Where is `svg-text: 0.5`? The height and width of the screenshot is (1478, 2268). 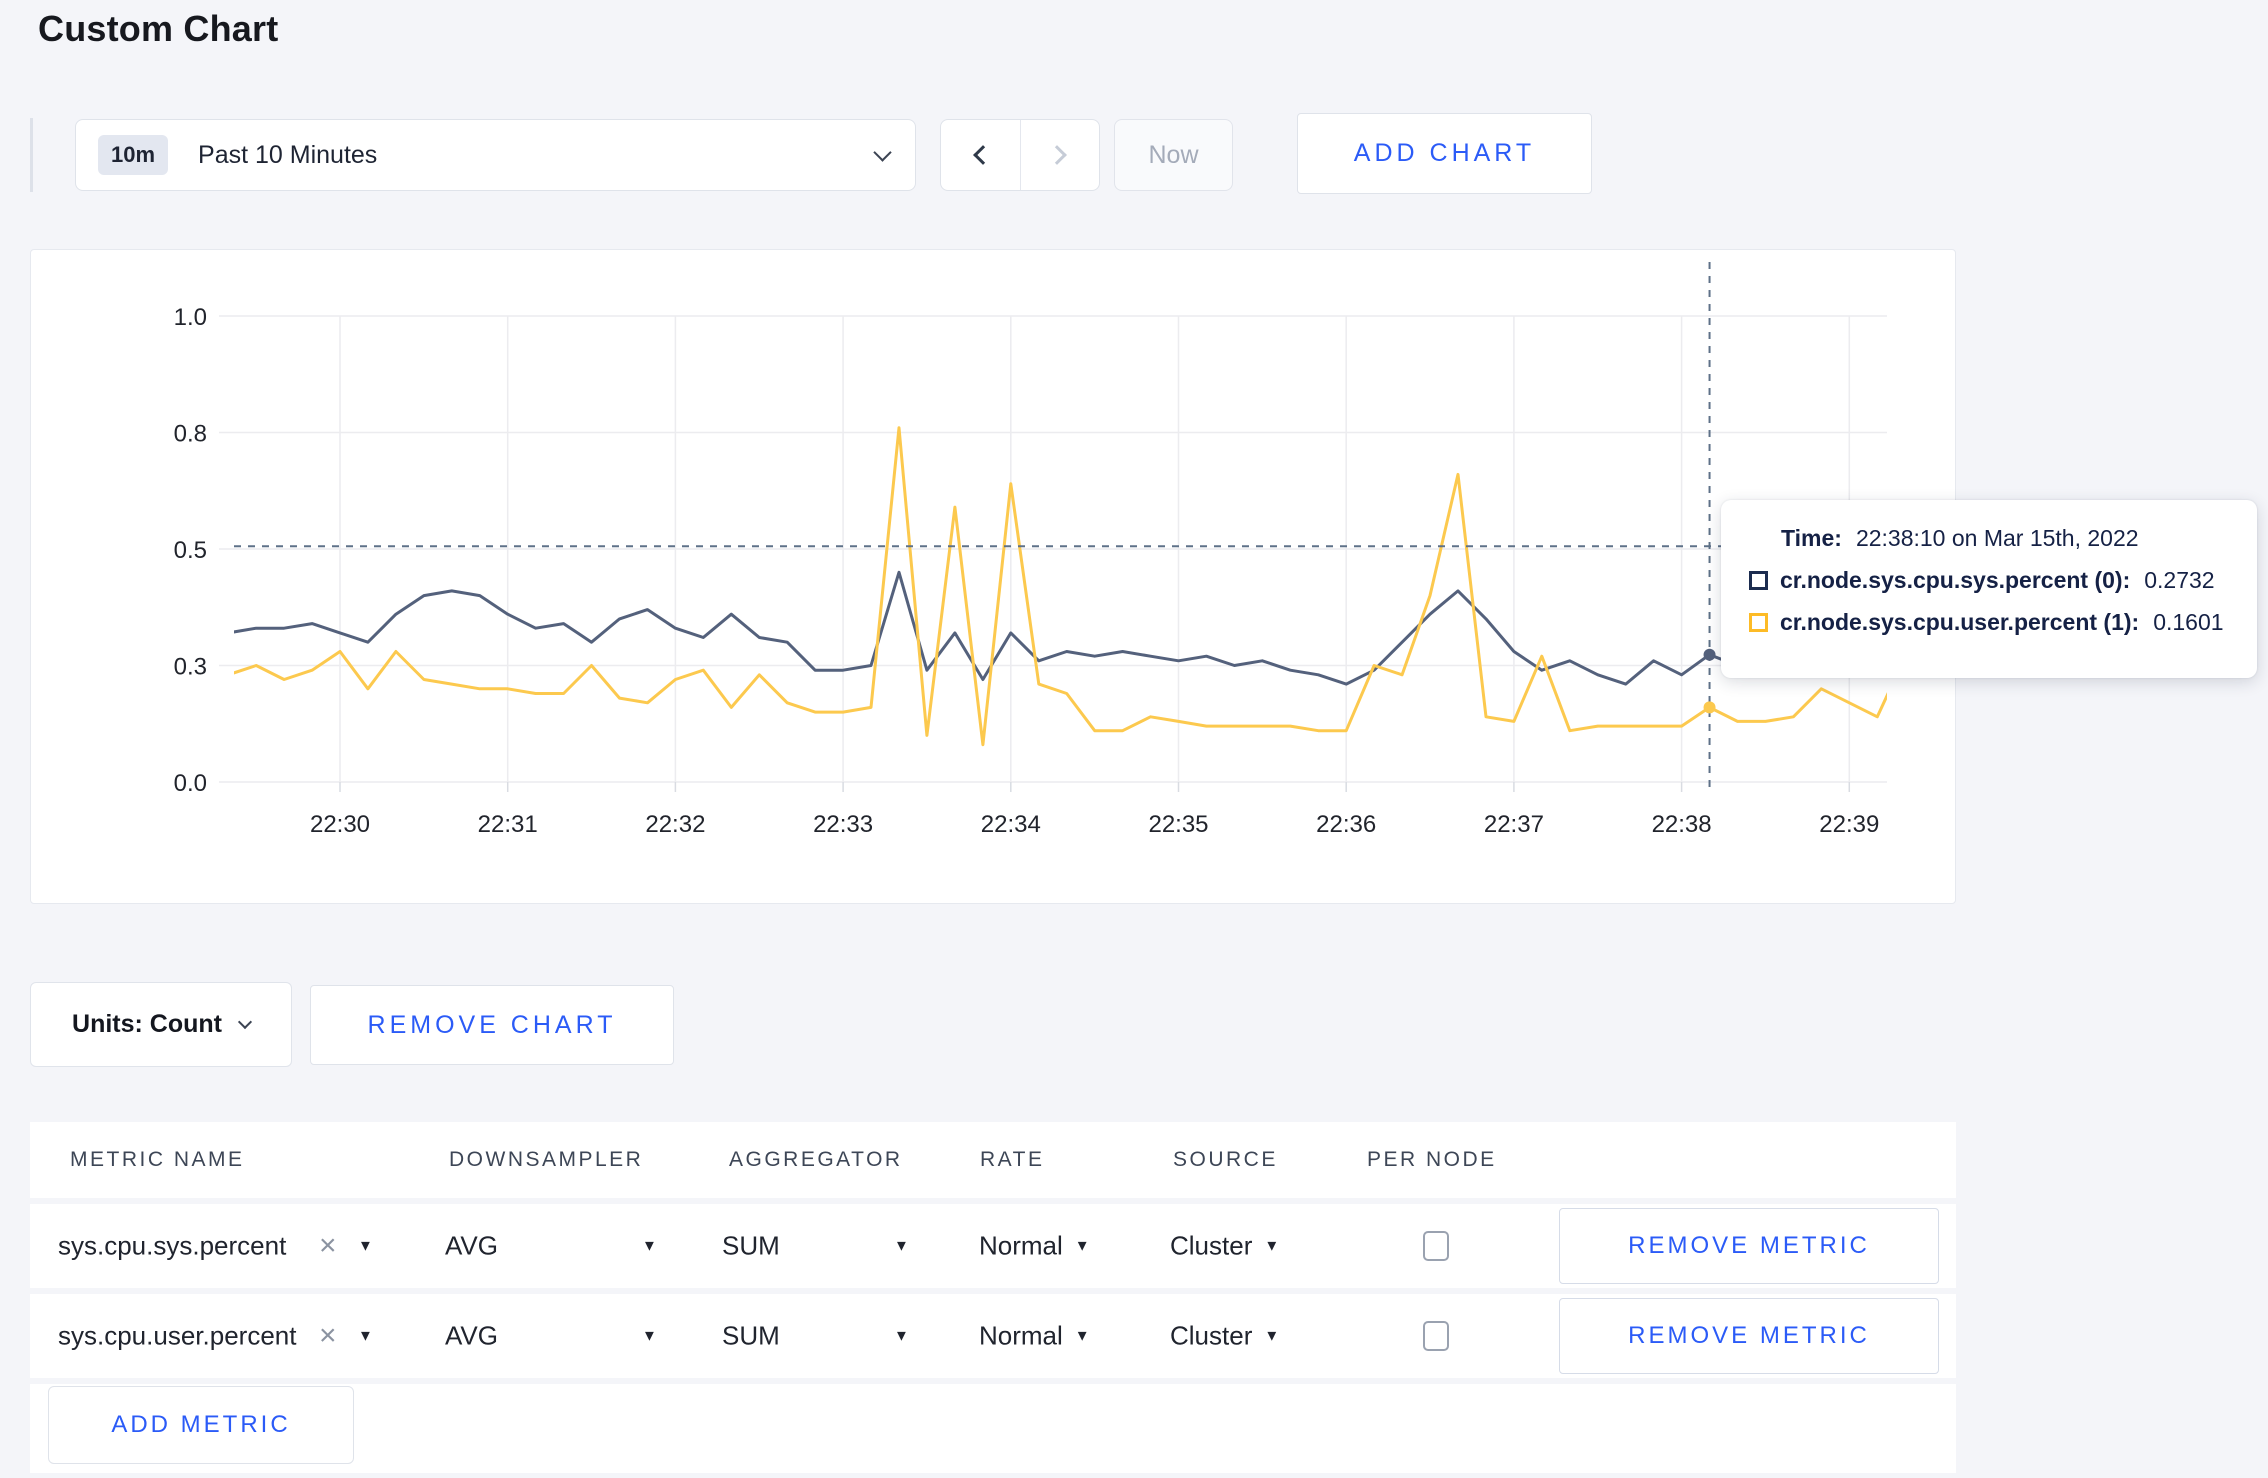
svg-text: 0.5 is located at coordinates (190, 550).